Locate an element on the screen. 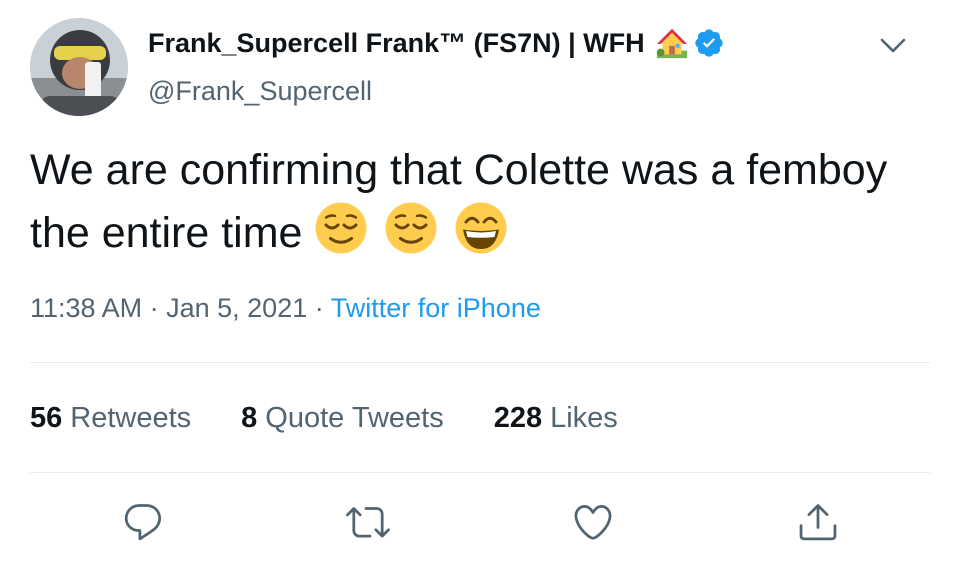 The image size is (960, 572). share-button is located at coordinates (818, 522).